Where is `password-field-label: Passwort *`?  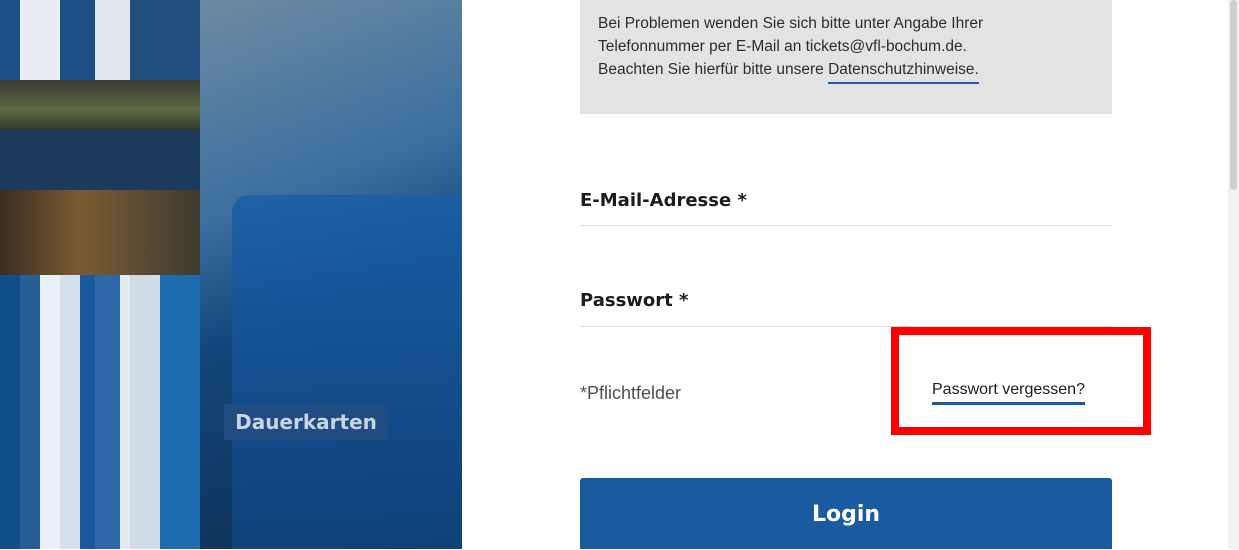
password-field-label: Passwort * is located at coordinates (634, 300).